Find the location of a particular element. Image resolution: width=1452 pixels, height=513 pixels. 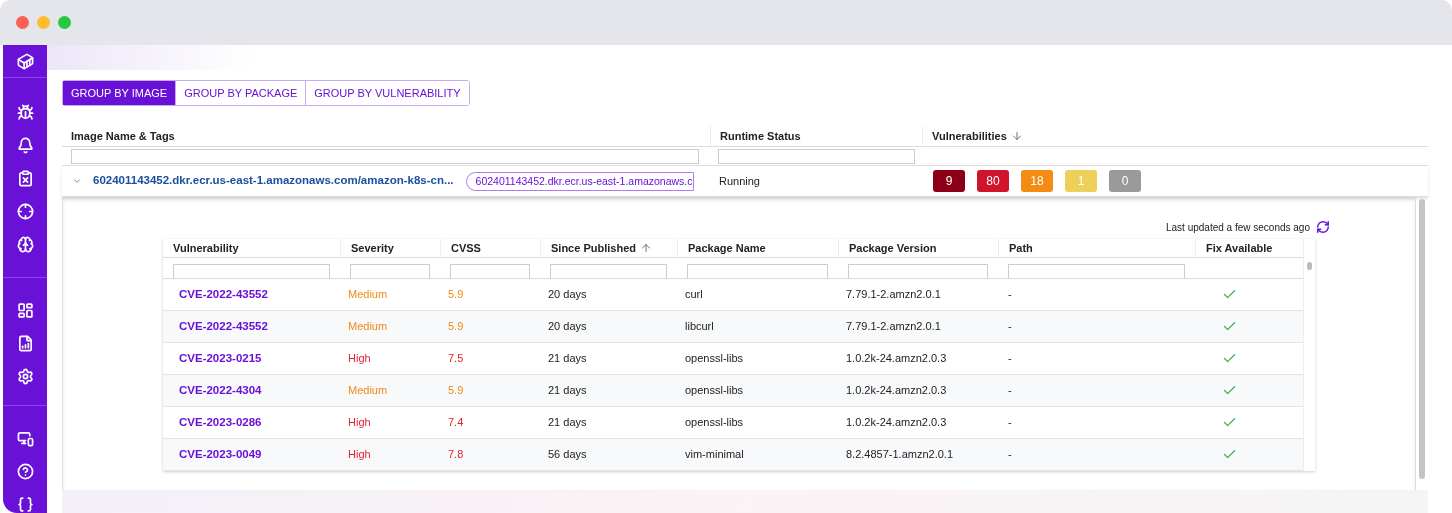

crosshair-icon is located at coordinates (25, 211).